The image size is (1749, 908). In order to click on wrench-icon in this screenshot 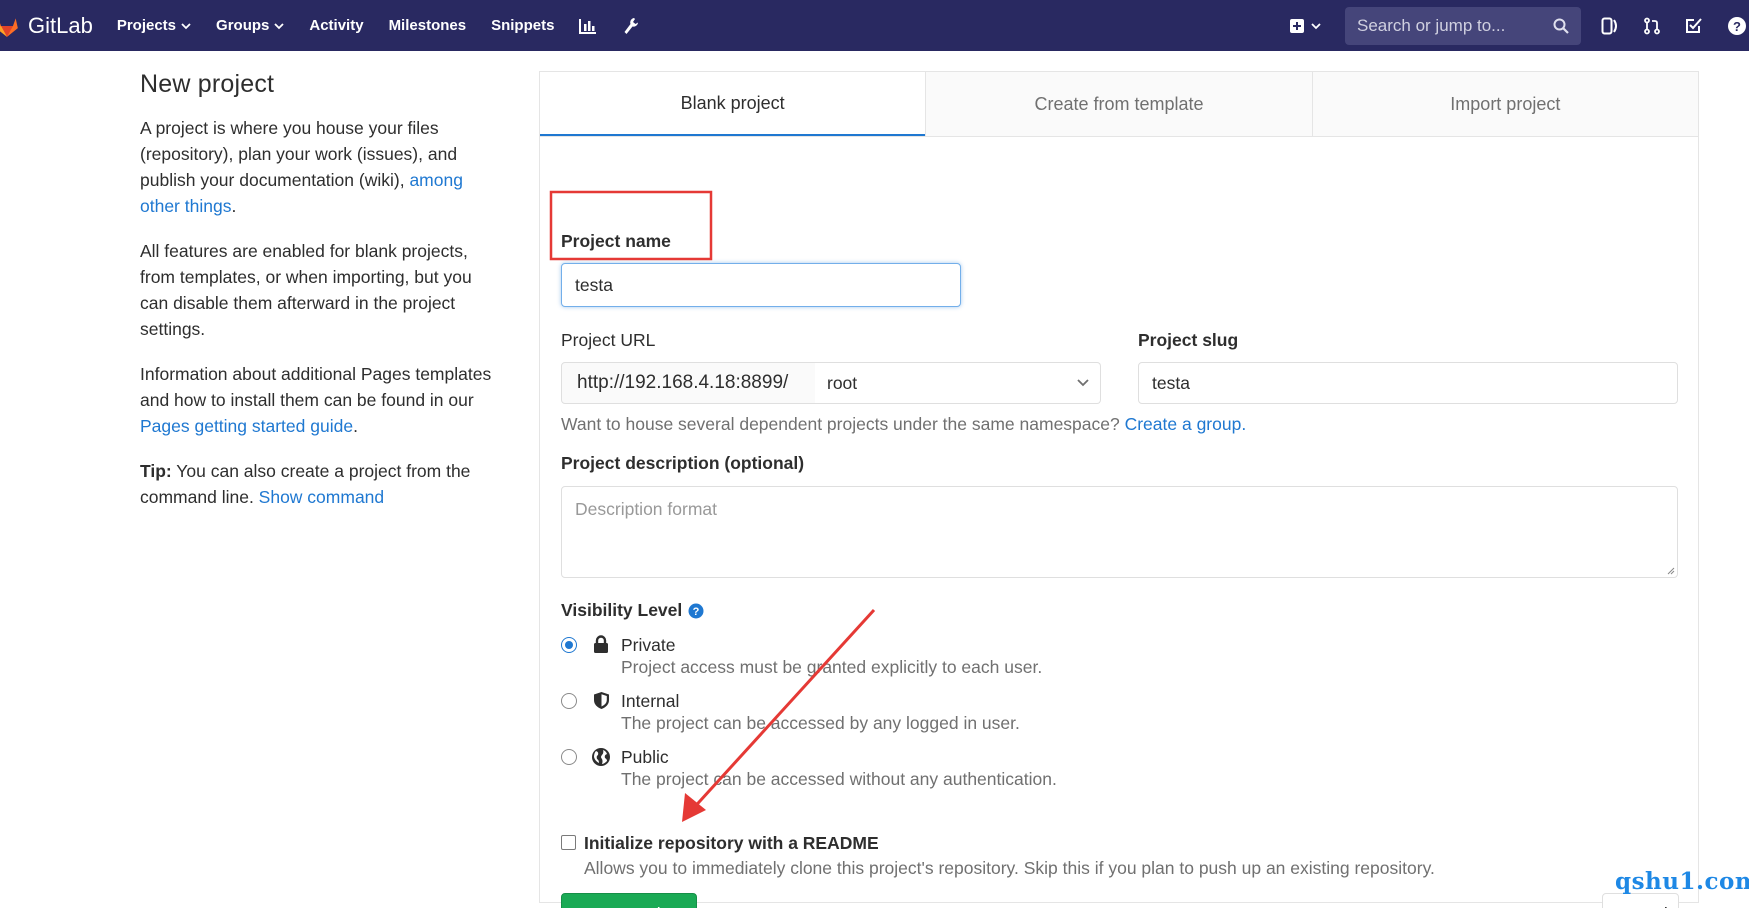, I will do `click(631, 26)`.